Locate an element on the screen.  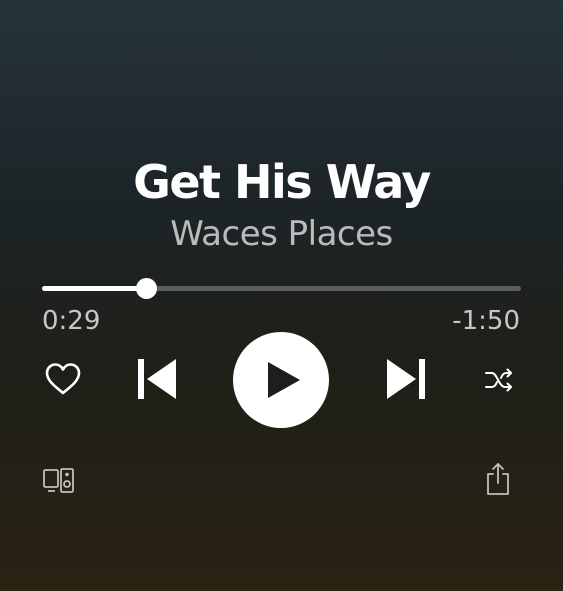
remaining-time: -1:50 is located at coordinates (486, 321).